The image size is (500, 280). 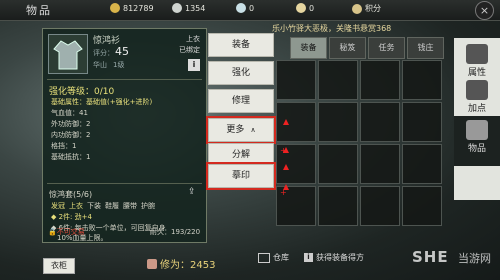 What do you see at coordinates (484, 10) in the screenshot?
I see `close-button: ×` at bounding box center [484, 10].